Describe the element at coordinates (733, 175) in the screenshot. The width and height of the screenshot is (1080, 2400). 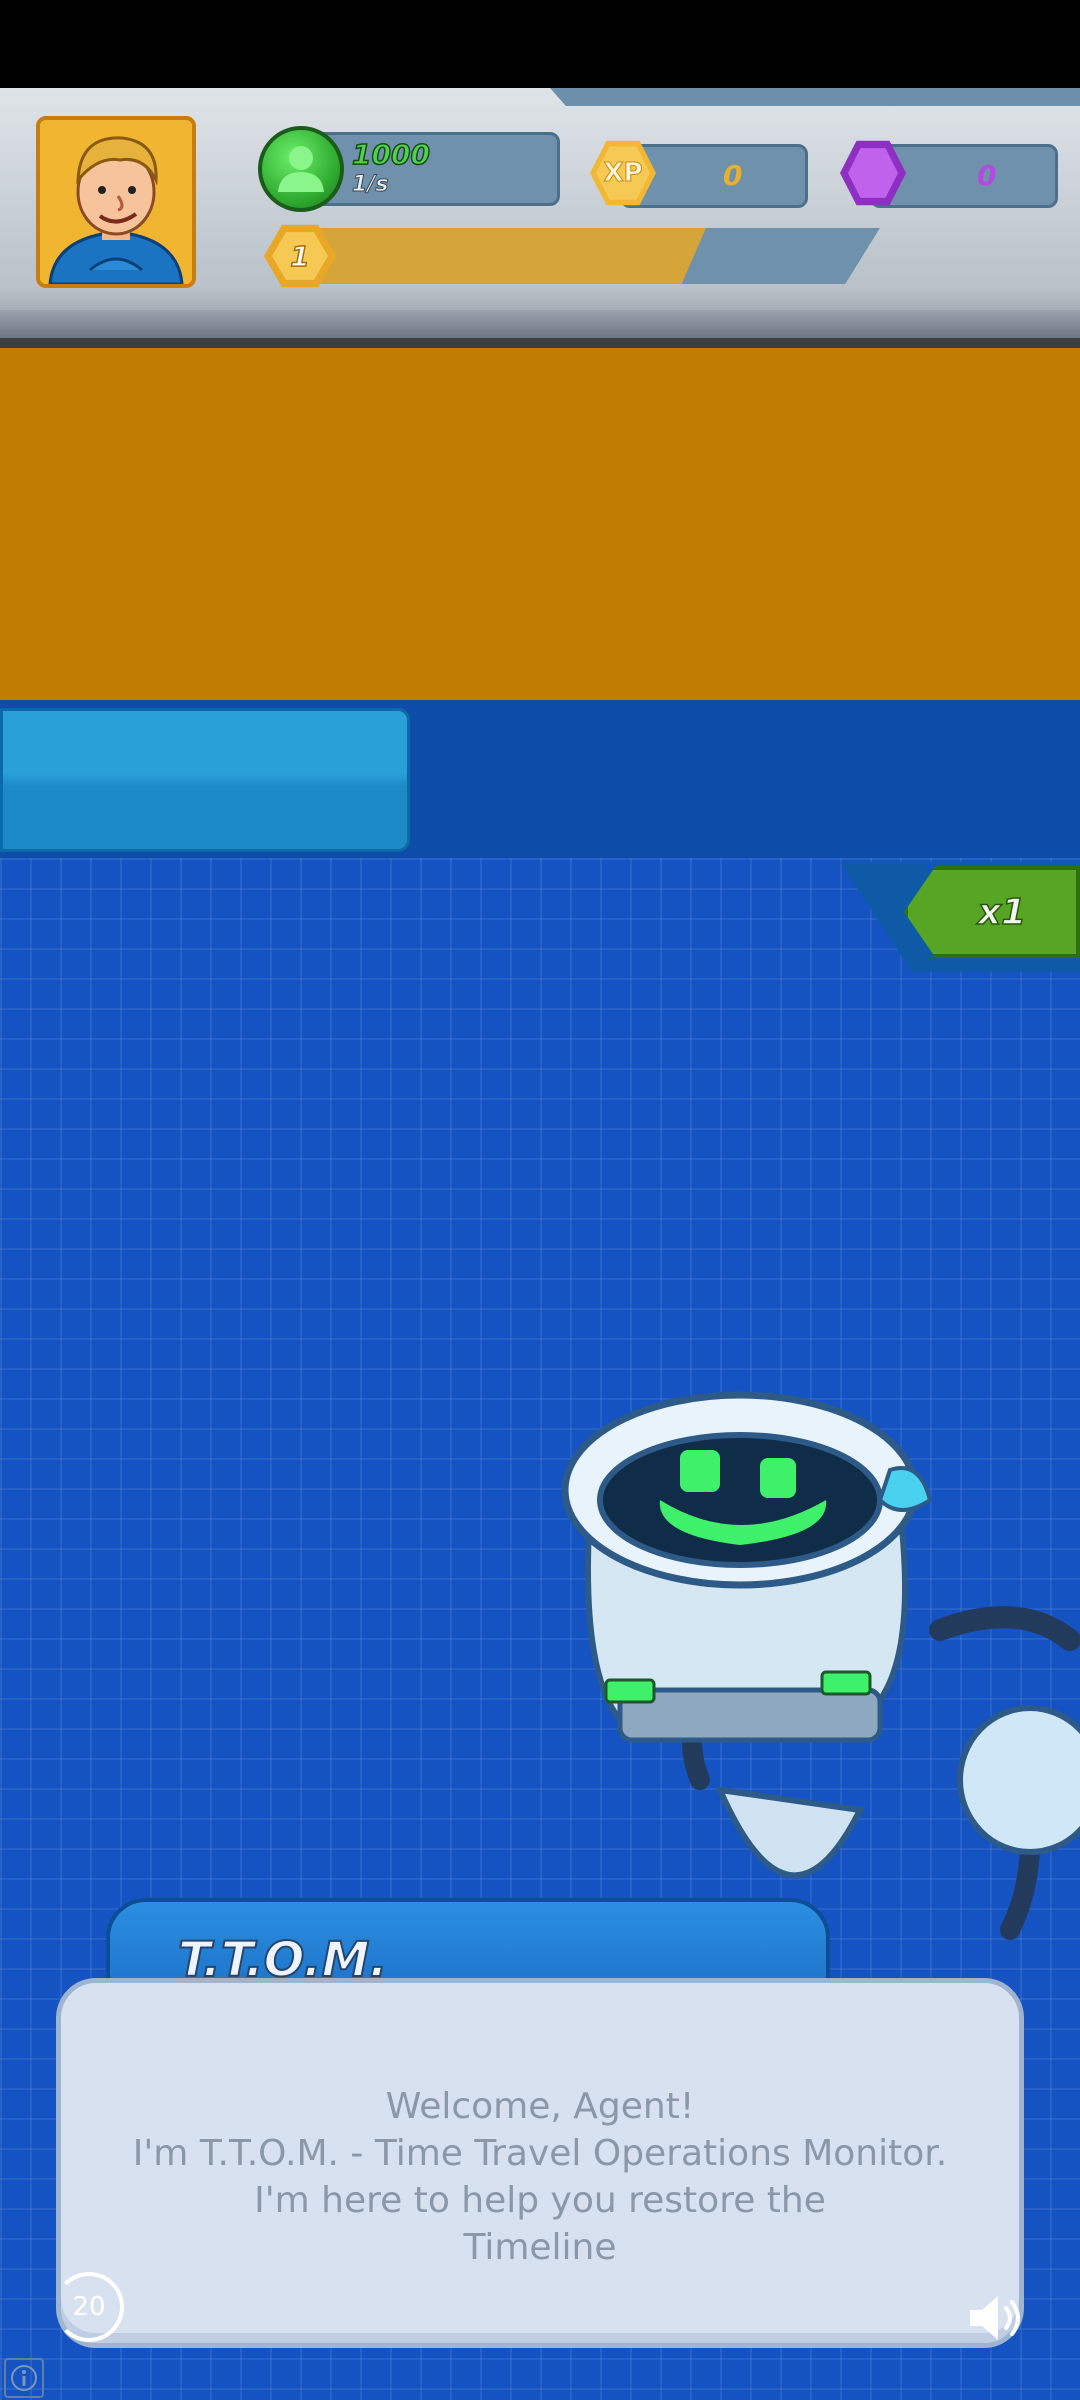
I see `xp-value: 0` at that location.